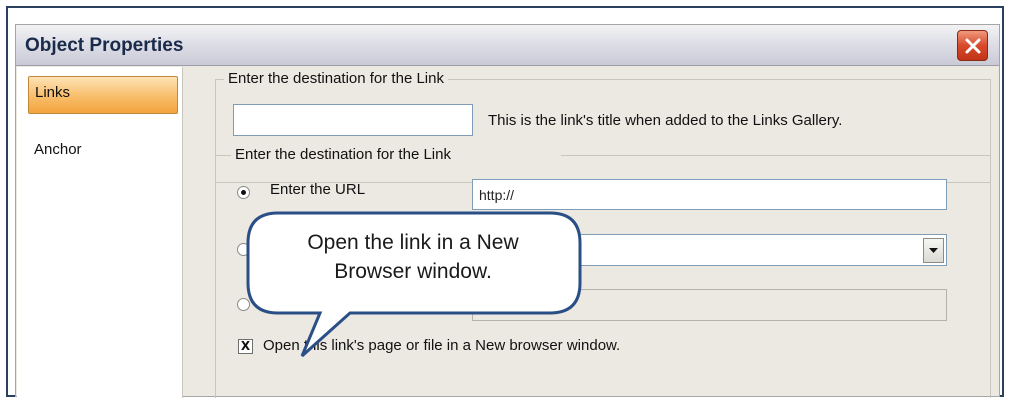  I want to click on nav-item-anchor: Anchor, so click(103, 151).